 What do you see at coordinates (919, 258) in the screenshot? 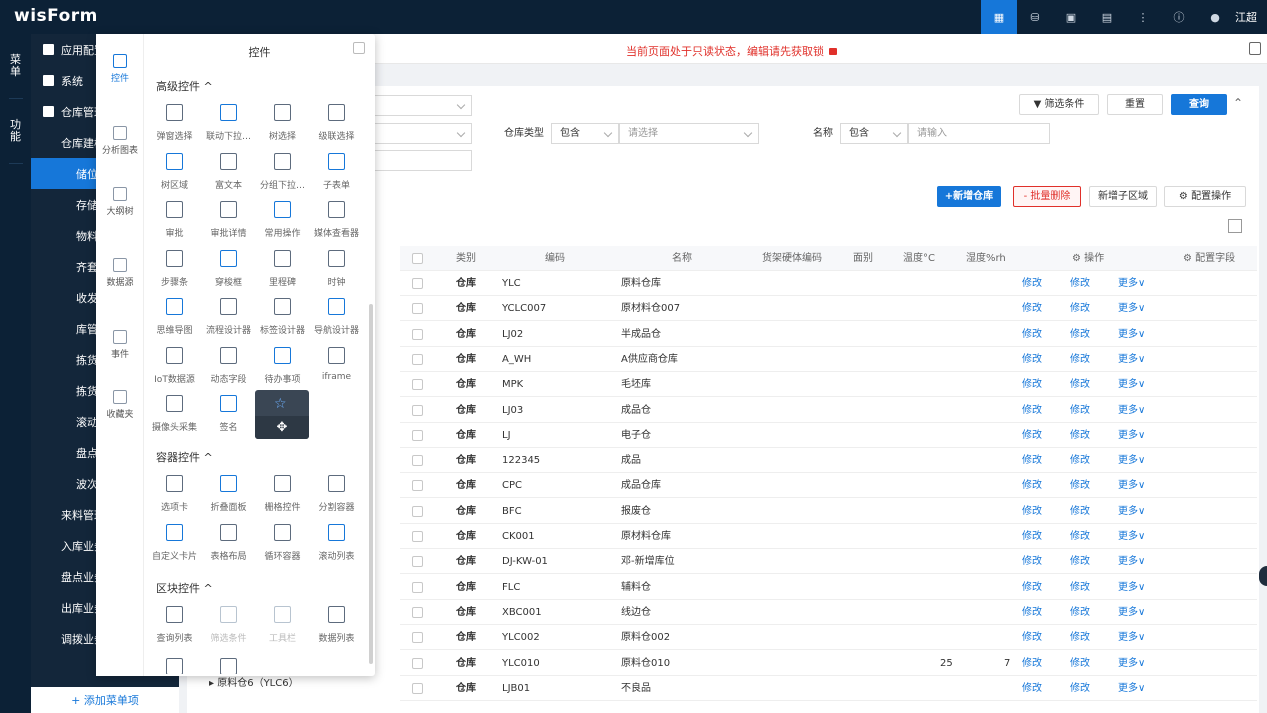
I see `header-temp: 温度°C` at bounding box center [919, 258].